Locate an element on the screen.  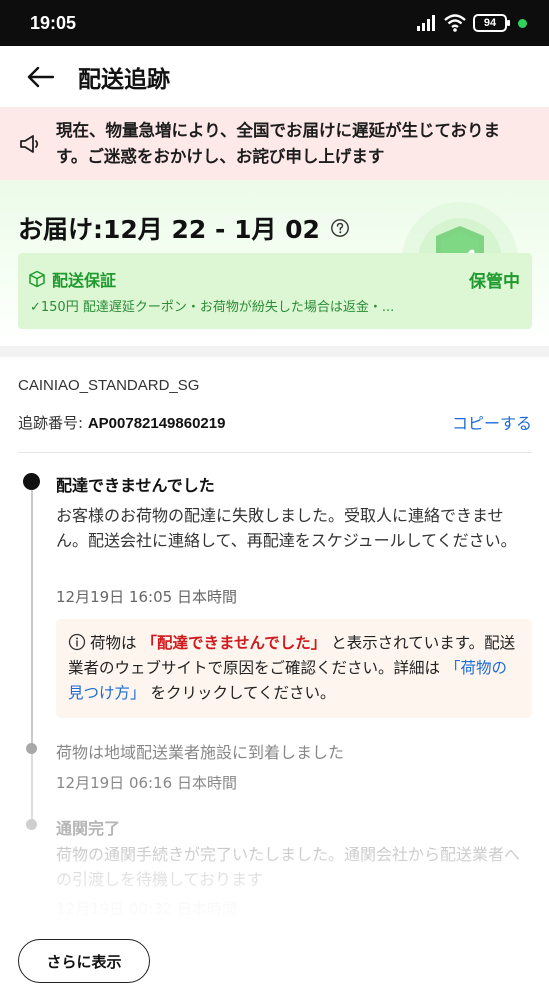
tracking-number: AP00782149860219 is located at coordinates (156, 423).